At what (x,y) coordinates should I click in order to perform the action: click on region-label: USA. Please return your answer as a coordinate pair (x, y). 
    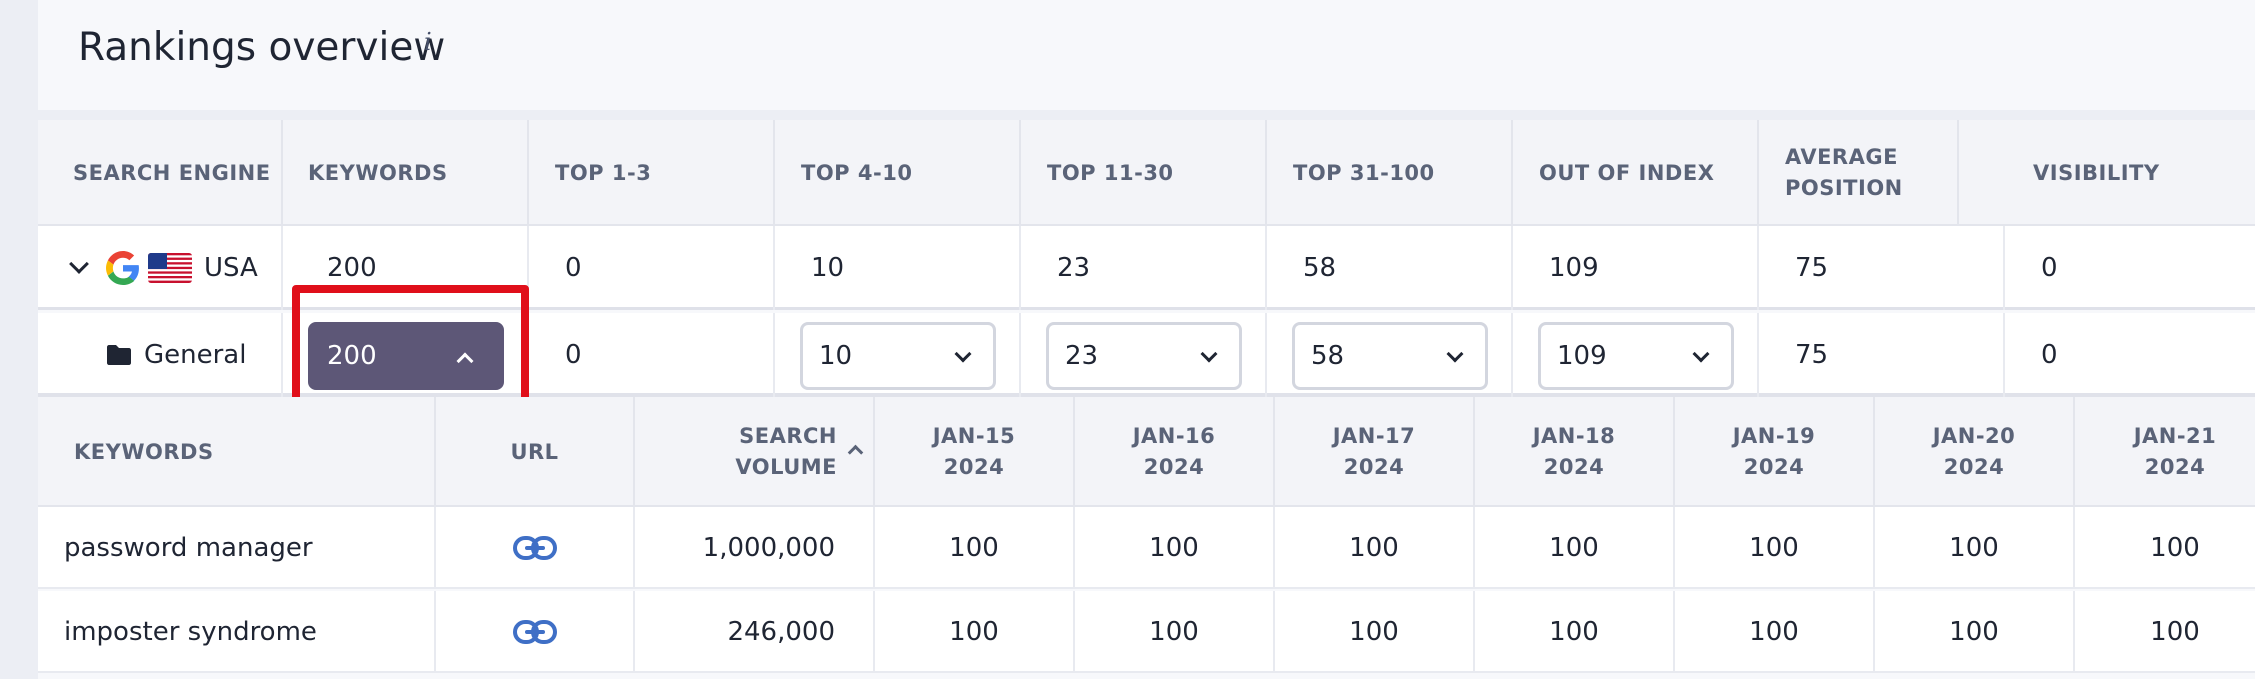
    Looking at the image, I should click on (231, 268).